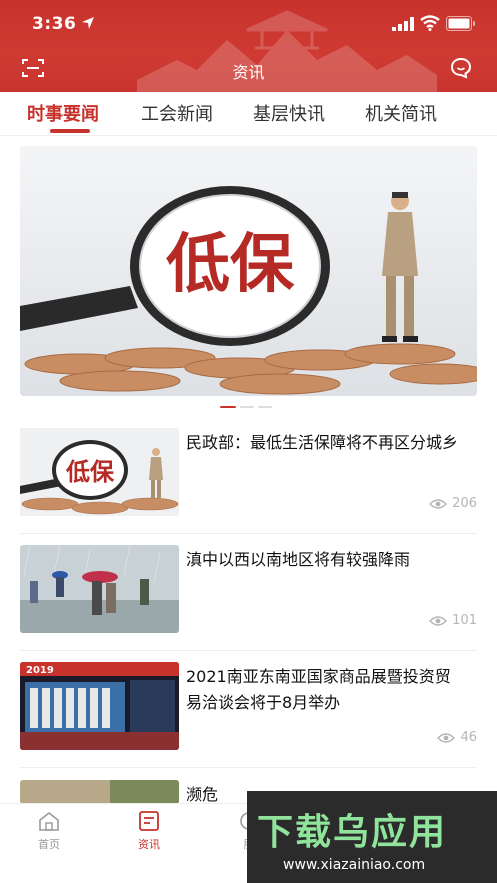 The width and height of the screenshot is (497, 883). What do you see at coordinates (49, 844) in the screenshot?
I see `nav-home-label: 首页` at bounding box center [49, 844].